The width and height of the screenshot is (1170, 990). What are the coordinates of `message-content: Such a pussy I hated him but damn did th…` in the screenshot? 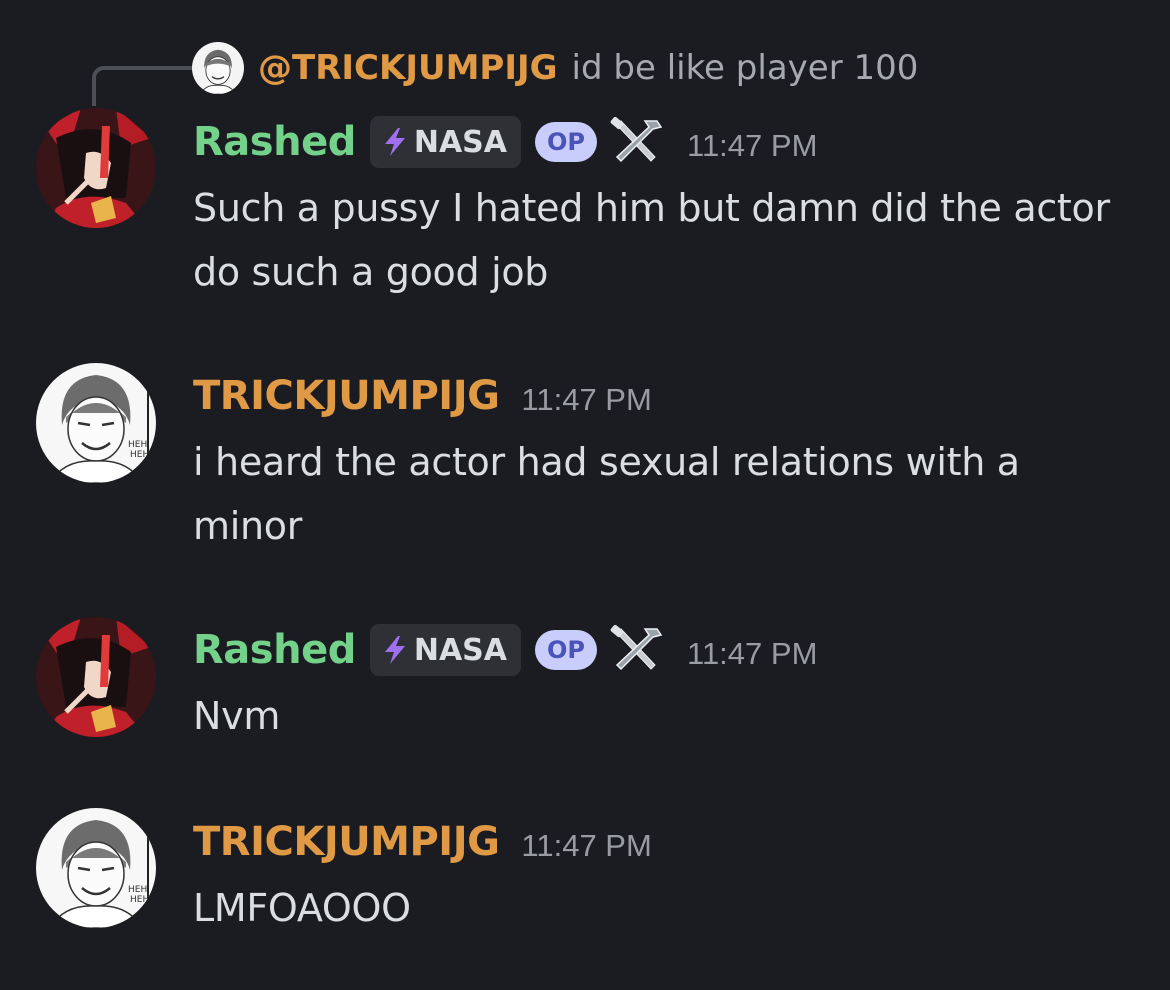 It's located at (651, 240).